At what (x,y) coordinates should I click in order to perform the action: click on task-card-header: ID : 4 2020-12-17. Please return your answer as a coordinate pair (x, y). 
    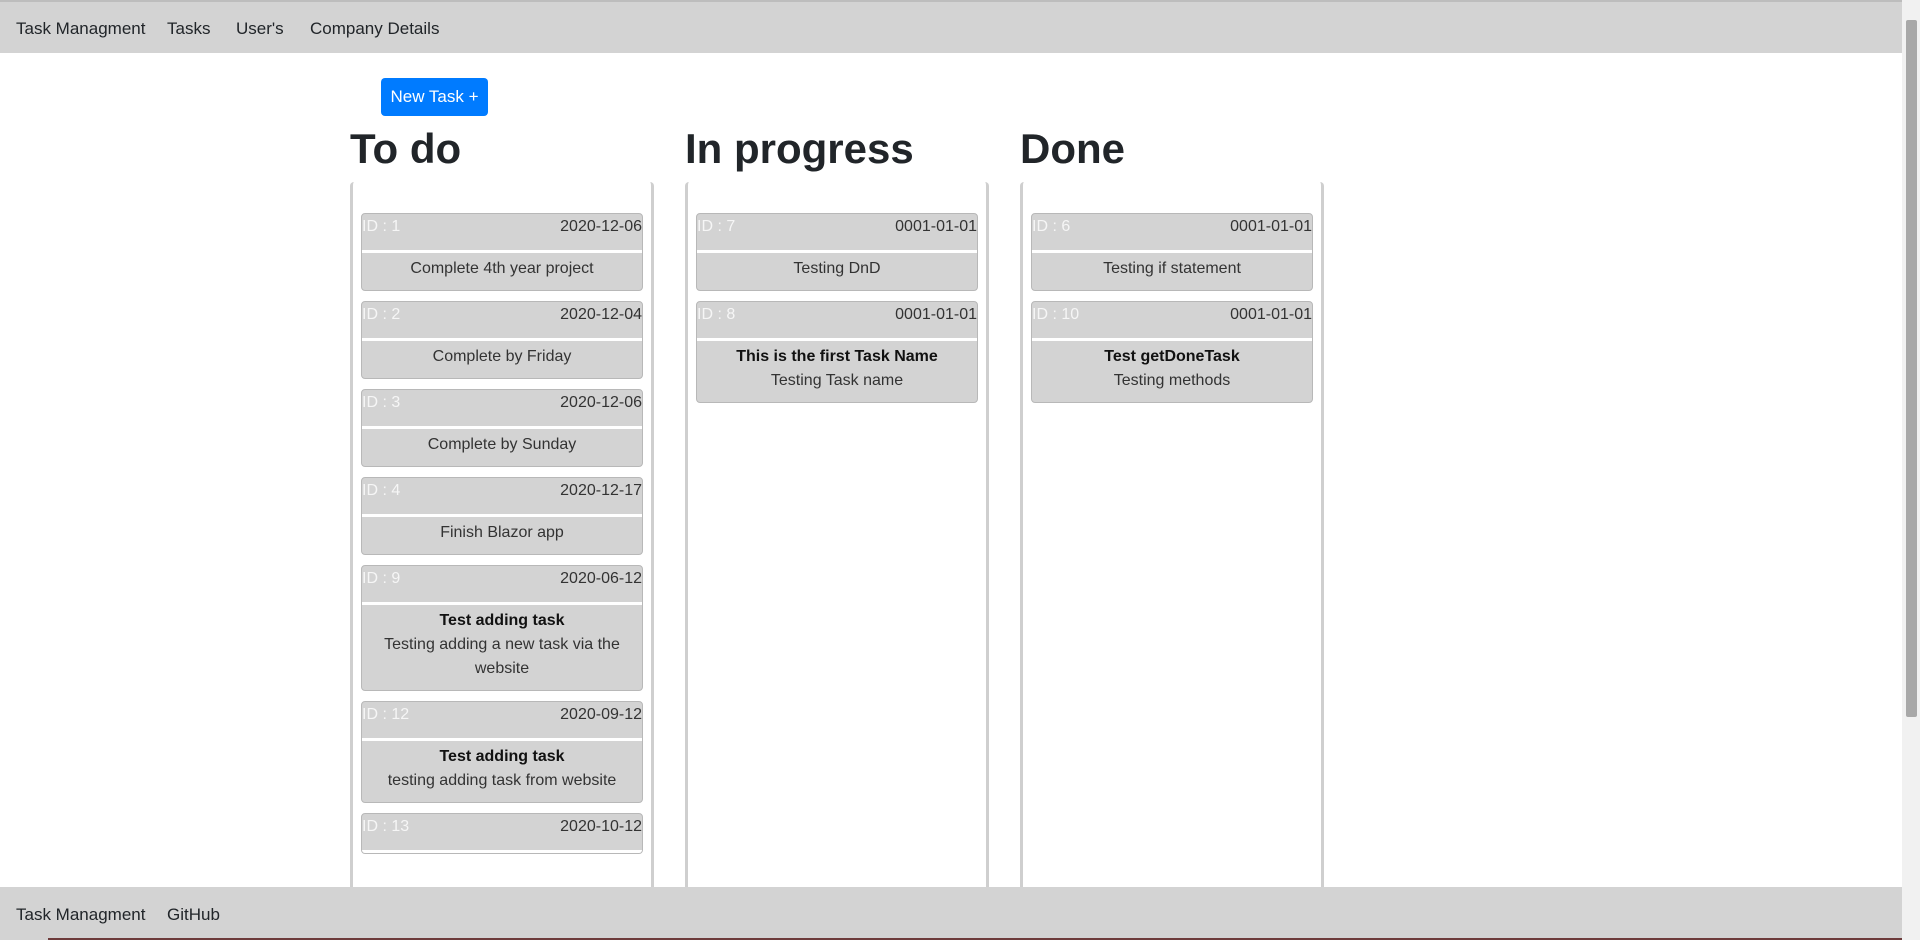
    Looking at the image, I should click on (502, 497).